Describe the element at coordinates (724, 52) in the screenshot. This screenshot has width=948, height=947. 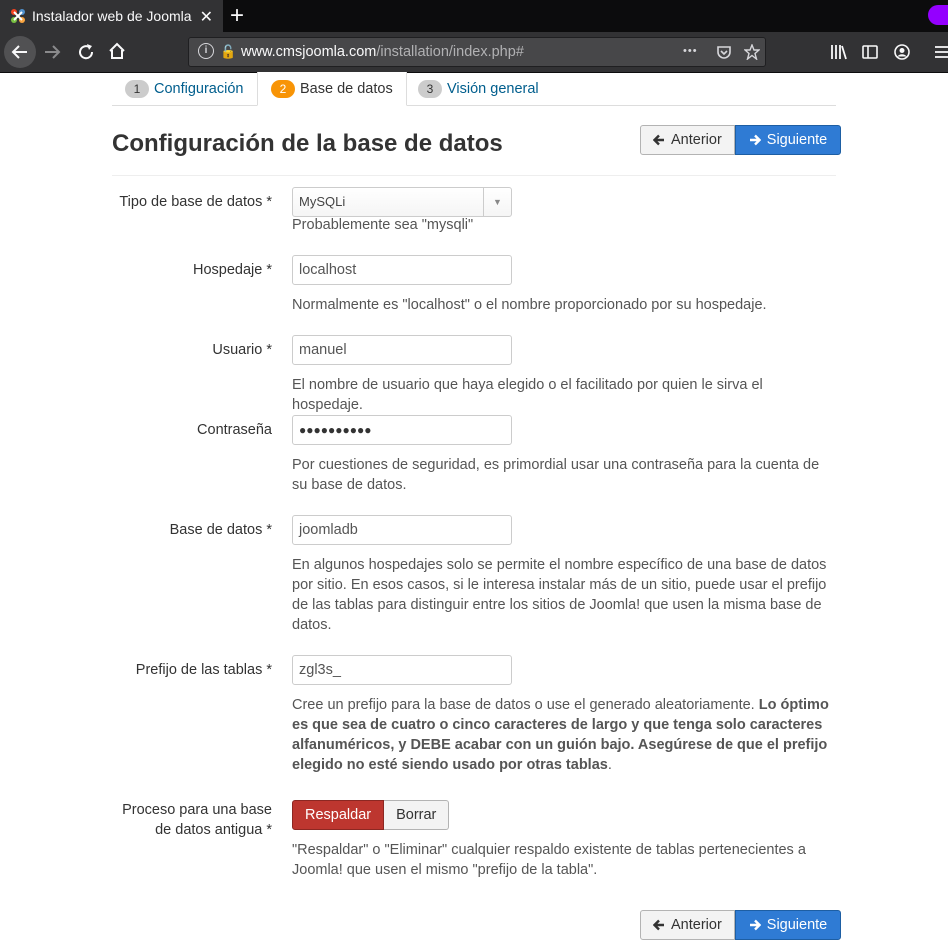
I see `pocket-icon` at that location.